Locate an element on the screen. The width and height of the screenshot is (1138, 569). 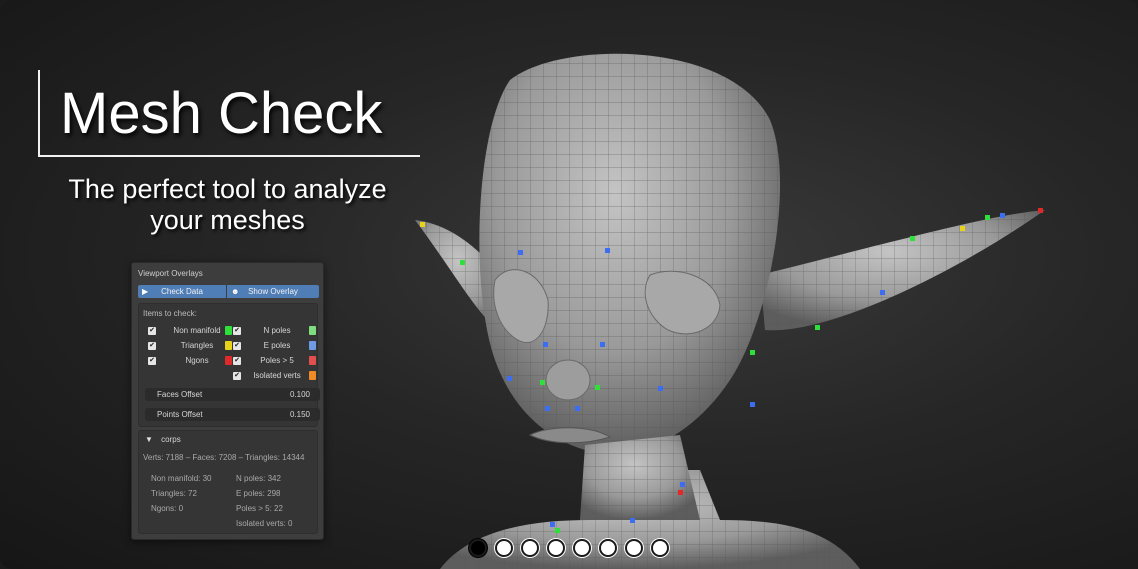
page-title: Mesh Check is located at coordinates (221, 113).